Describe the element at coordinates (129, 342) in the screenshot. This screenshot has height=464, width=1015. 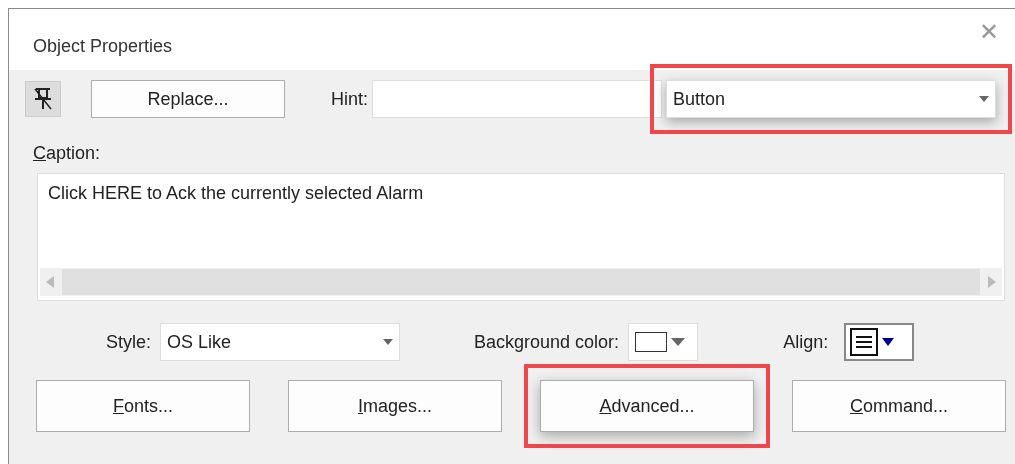
I see `style-label: Style:` at that location.